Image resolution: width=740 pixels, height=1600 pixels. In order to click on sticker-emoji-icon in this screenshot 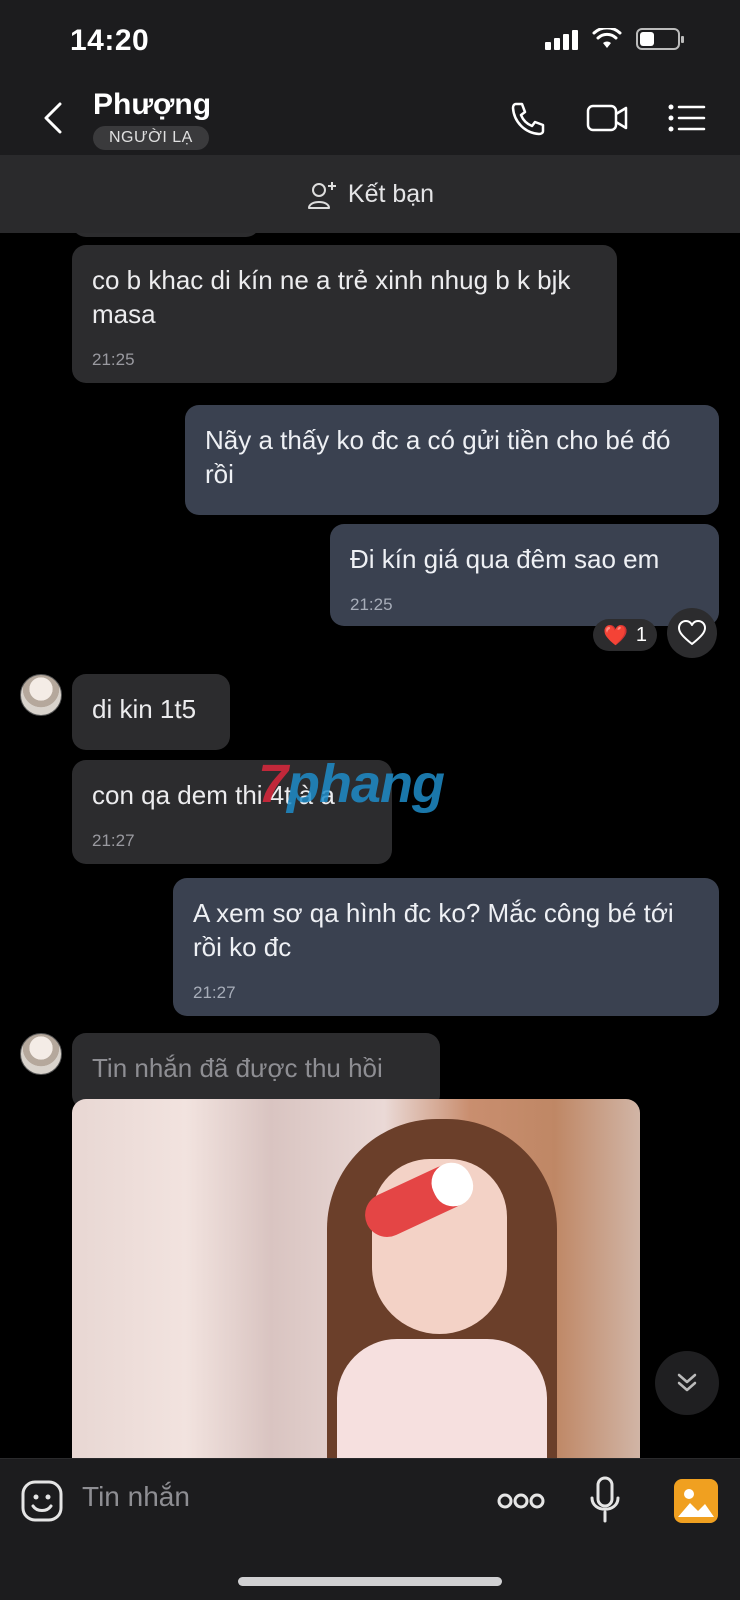, I will do `click(42, 1501)`.